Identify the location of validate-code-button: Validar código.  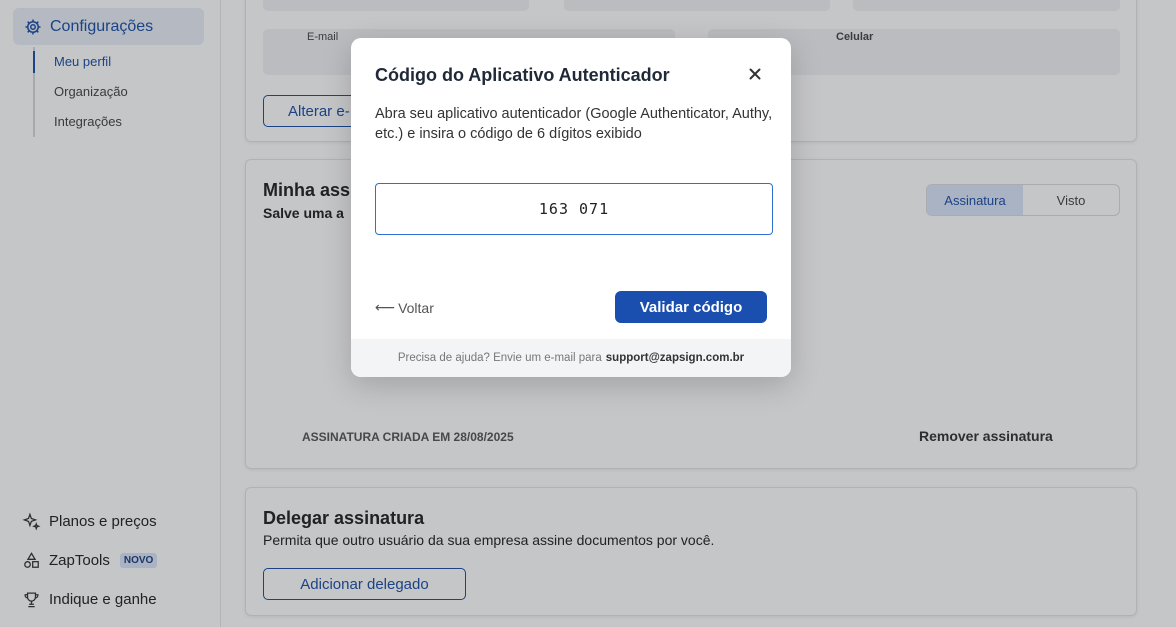
(691, 307).